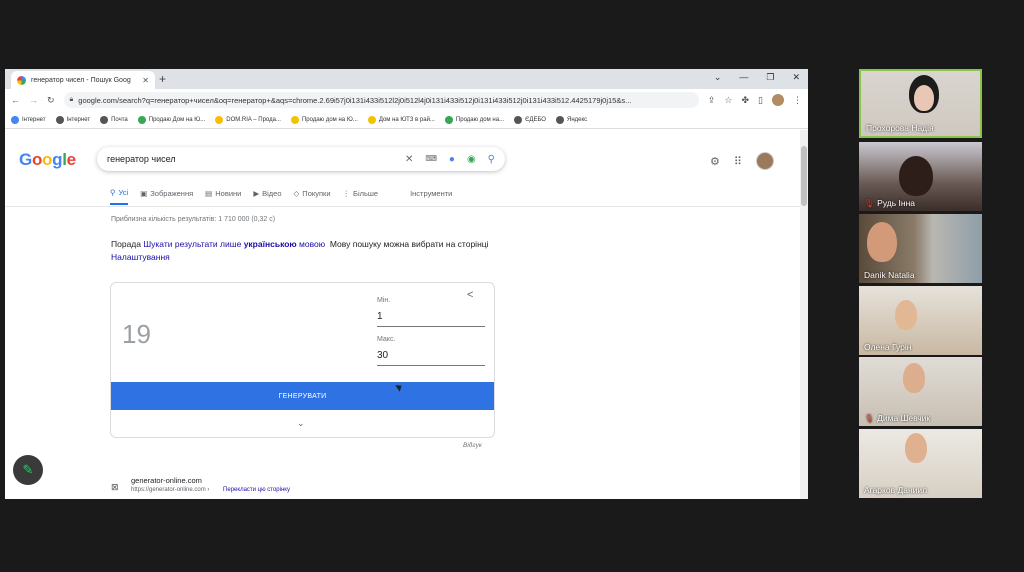  I want to click on news-icon: ▤, so click(209, 193).